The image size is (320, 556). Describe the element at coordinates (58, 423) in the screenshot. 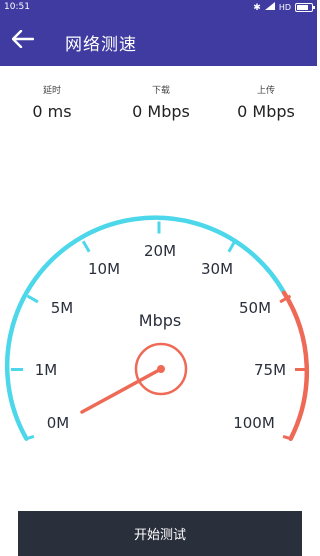

I see `gauge-label-0m: 0M` at that location.